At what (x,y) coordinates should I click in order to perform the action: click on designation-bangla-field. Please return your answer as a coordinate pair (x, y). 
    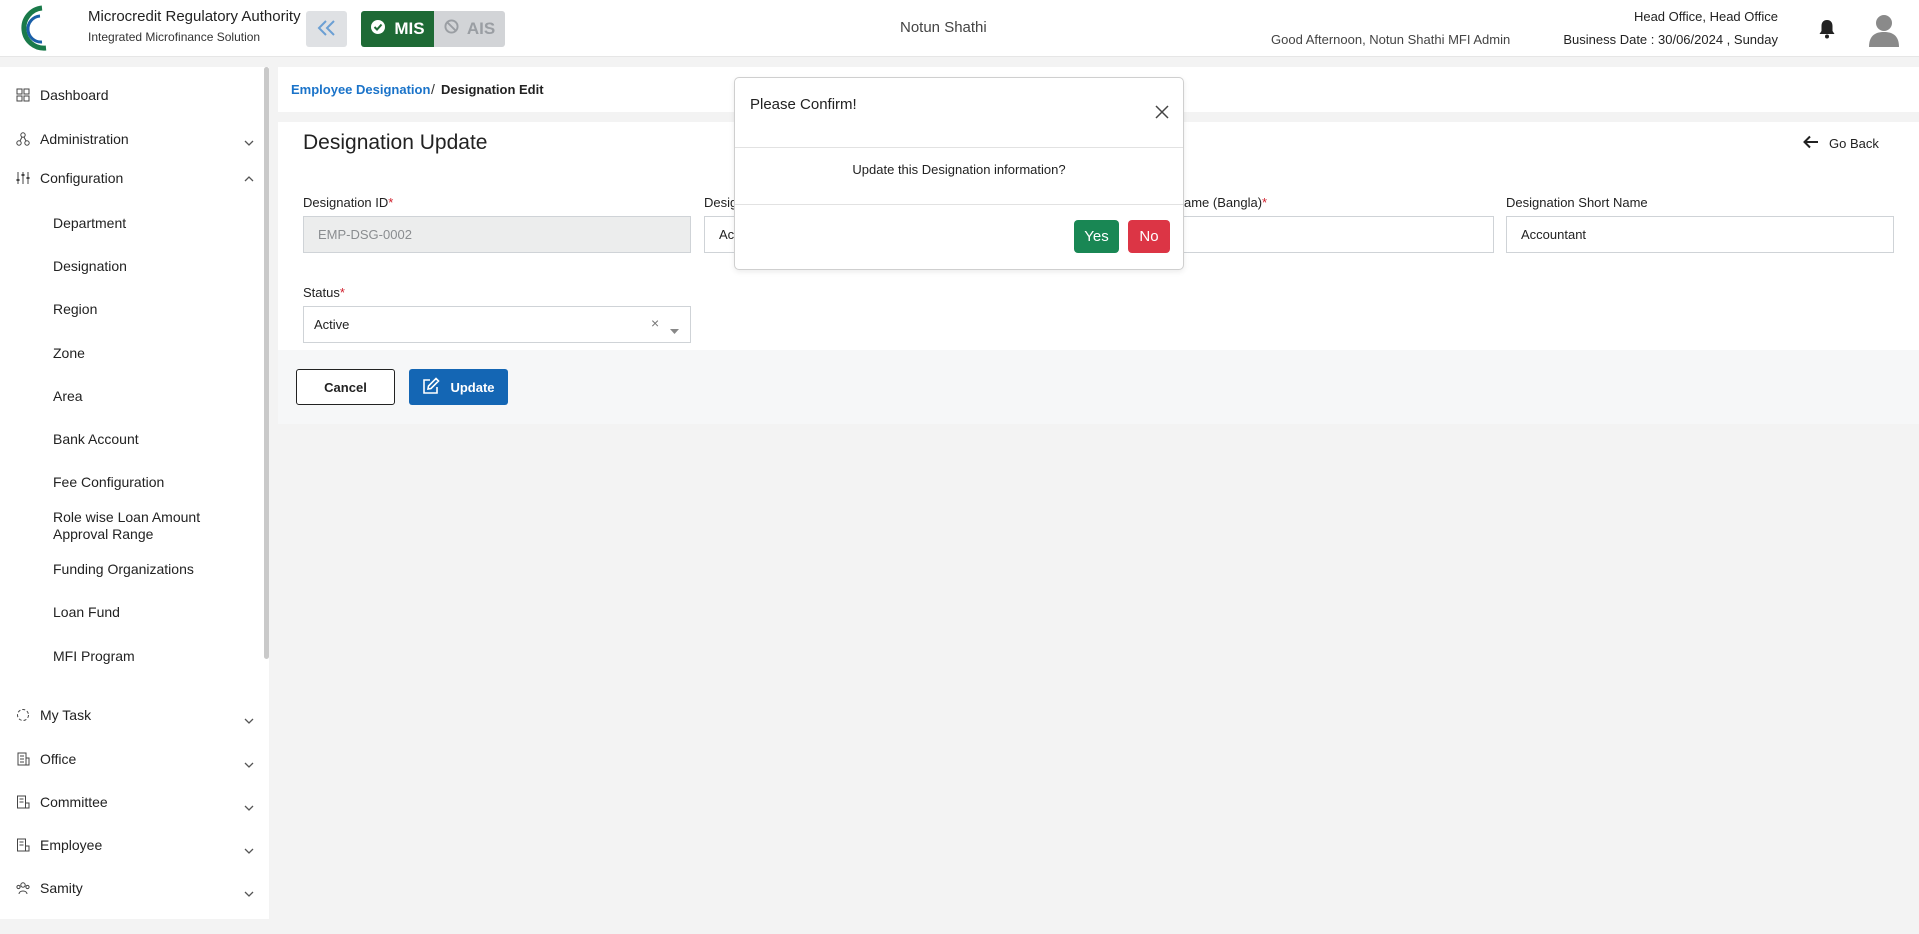
    Looking at the image, I should click on (1339, 234).